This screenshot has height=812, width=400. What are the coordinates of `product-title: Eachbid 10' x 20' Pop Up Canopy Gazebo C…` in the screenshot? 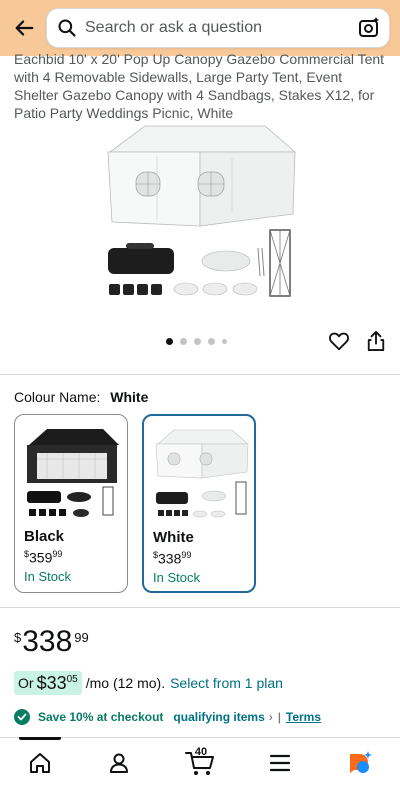 It's located at (199, 86).